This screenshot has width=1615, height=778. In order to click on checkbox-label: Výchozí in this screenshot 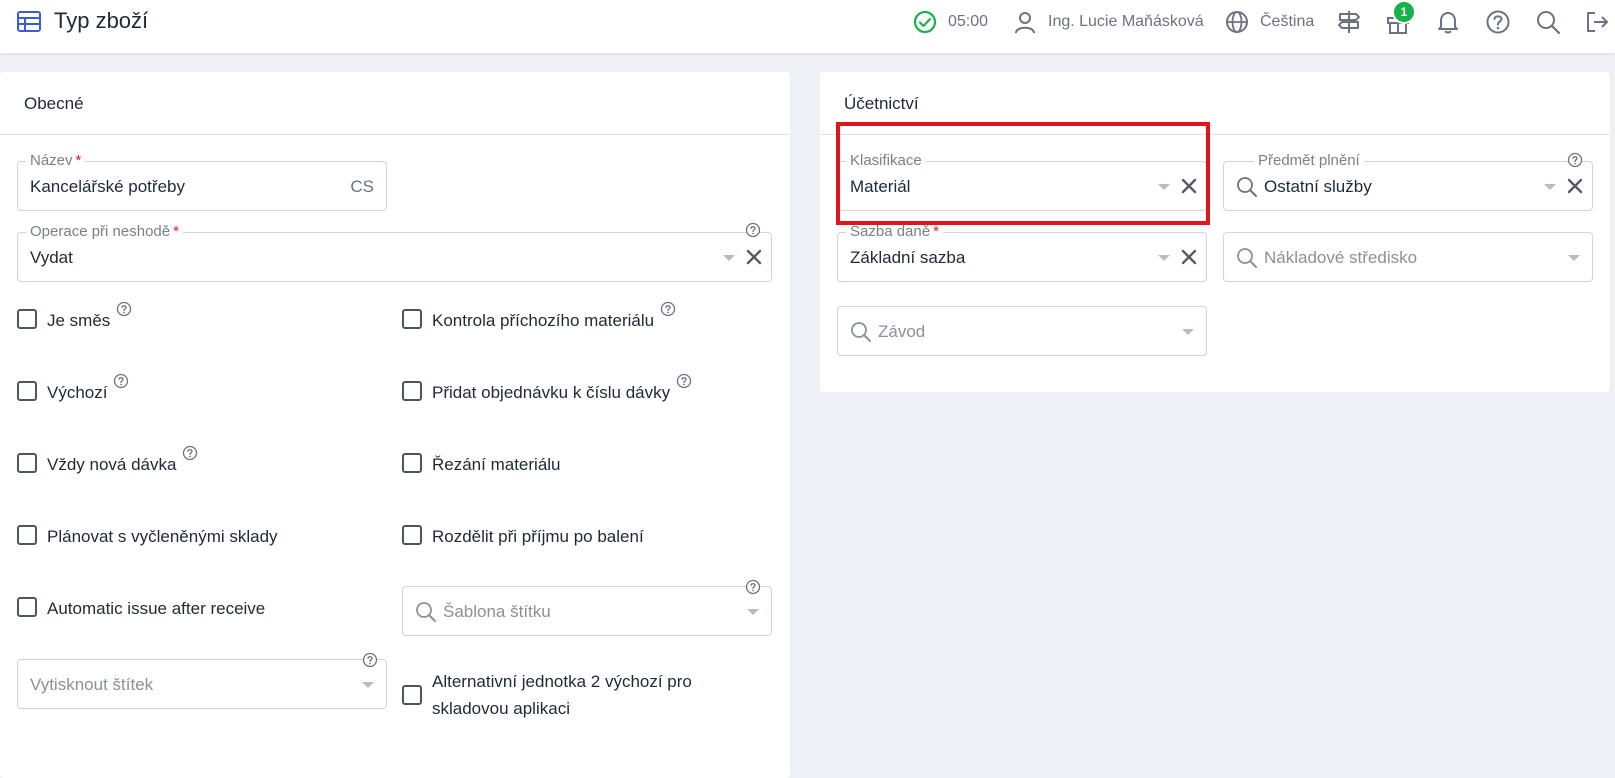, I will do `click(77, 392)`.